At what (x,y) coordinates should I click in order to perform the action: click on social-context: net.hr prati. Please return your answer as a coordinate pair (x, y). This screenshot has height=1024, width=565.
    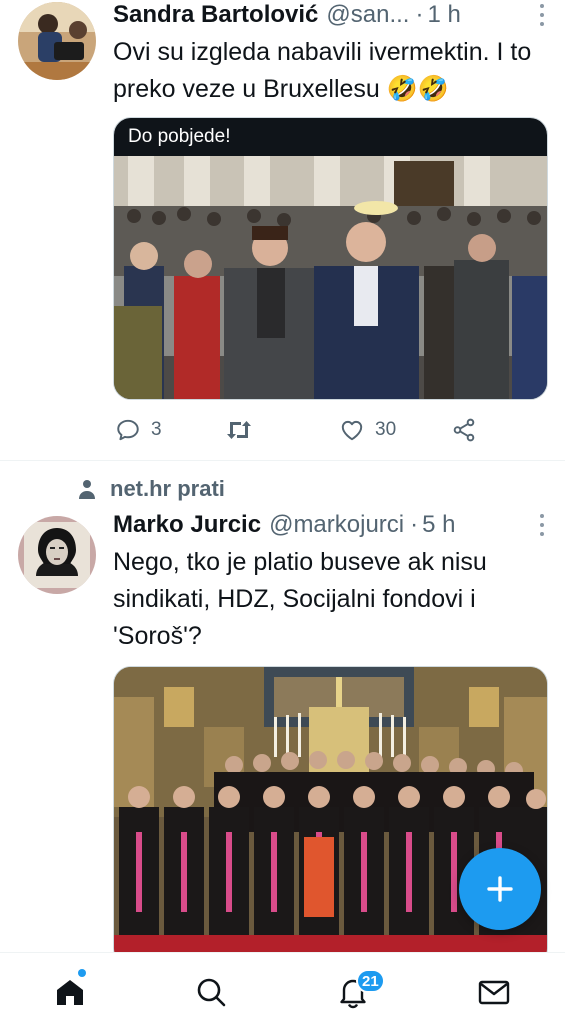
    Looking at the image, I should click on (151, 489).